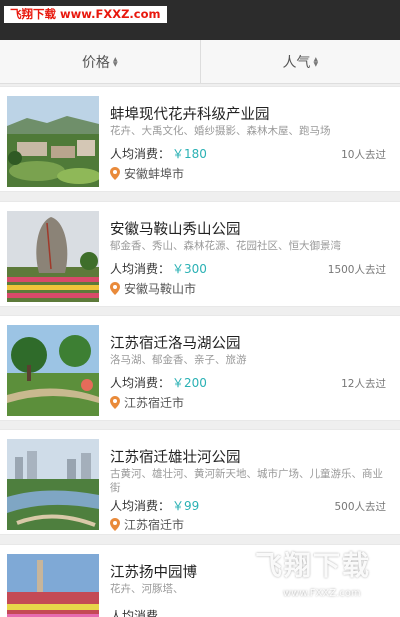 The width and height of the screenshot is (400, 617). What do you see at coordinates (189, 154) in the screenshot?
I see `price-value: ￥180` at bounding box center [189, 154].